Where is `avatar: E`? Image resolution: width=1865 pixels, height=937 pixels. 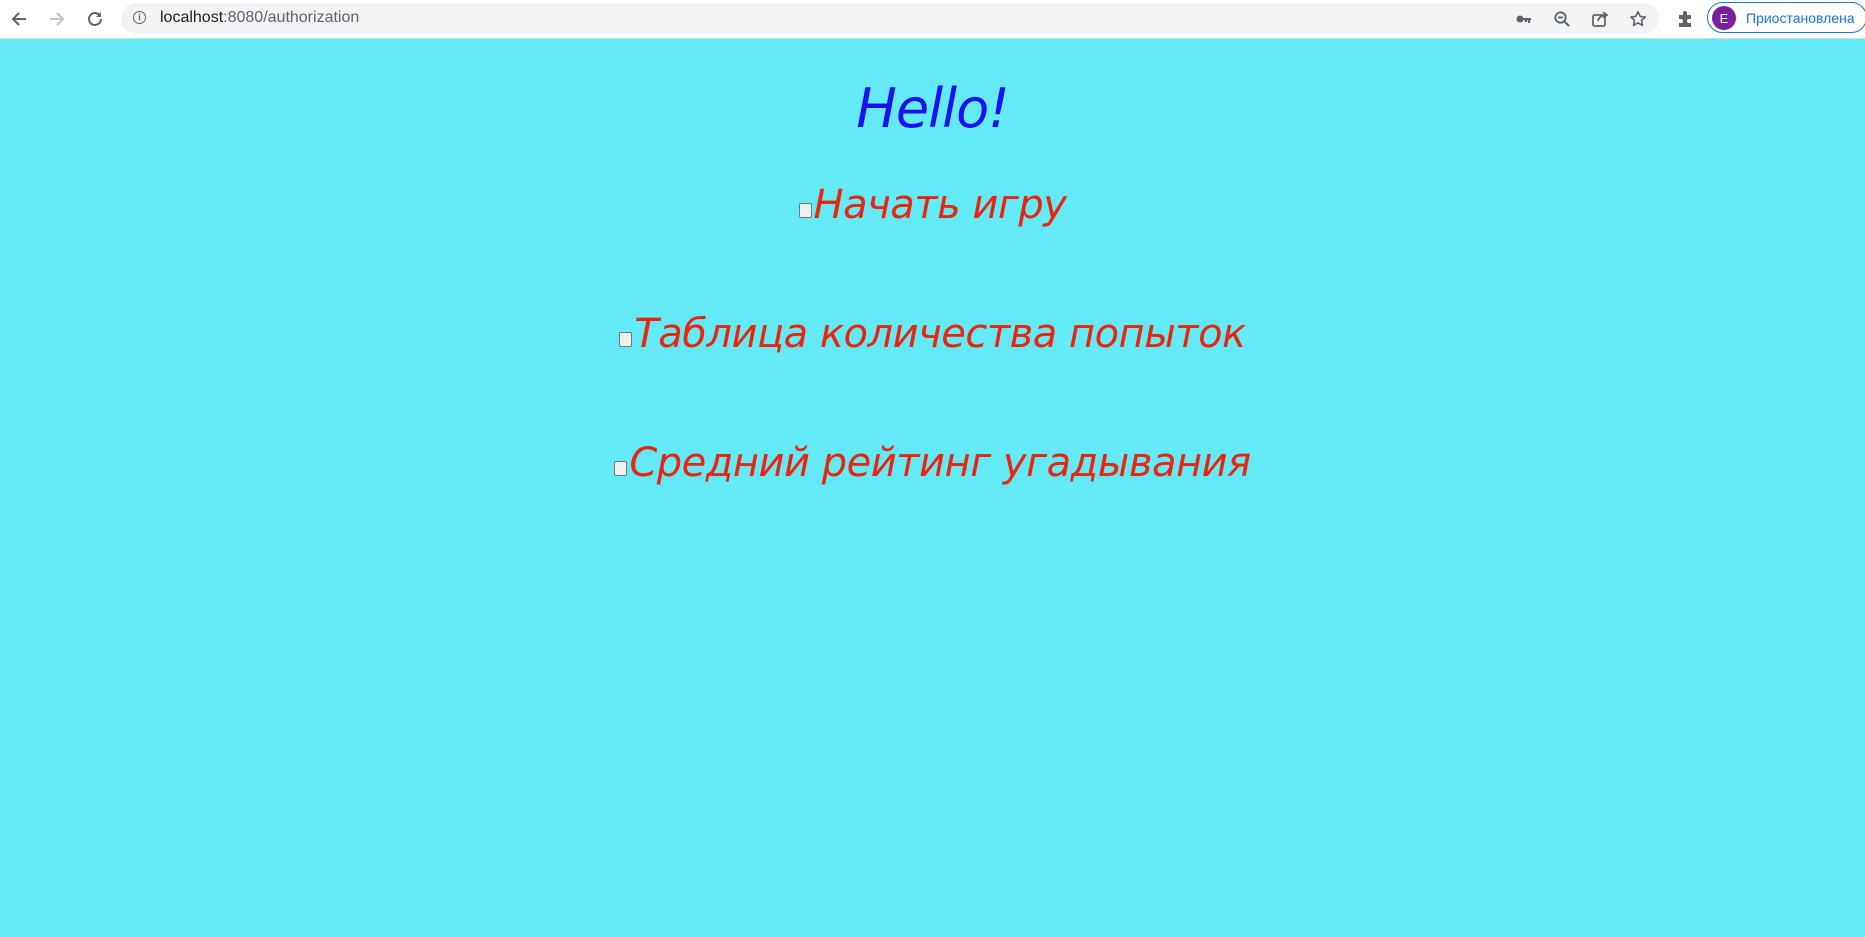 avatar: E is located at coordinates (1724, 18).